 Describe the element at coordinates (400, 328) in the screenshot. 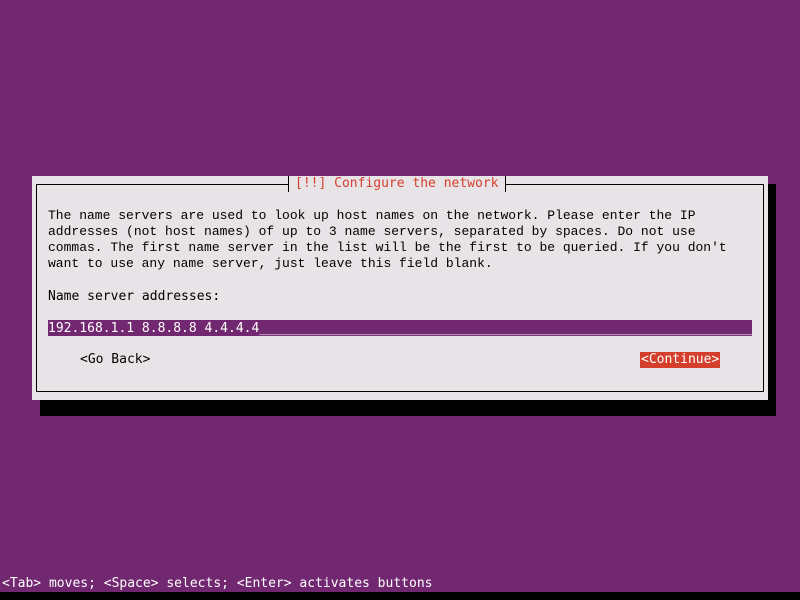

I see `name-server-input` at that location.